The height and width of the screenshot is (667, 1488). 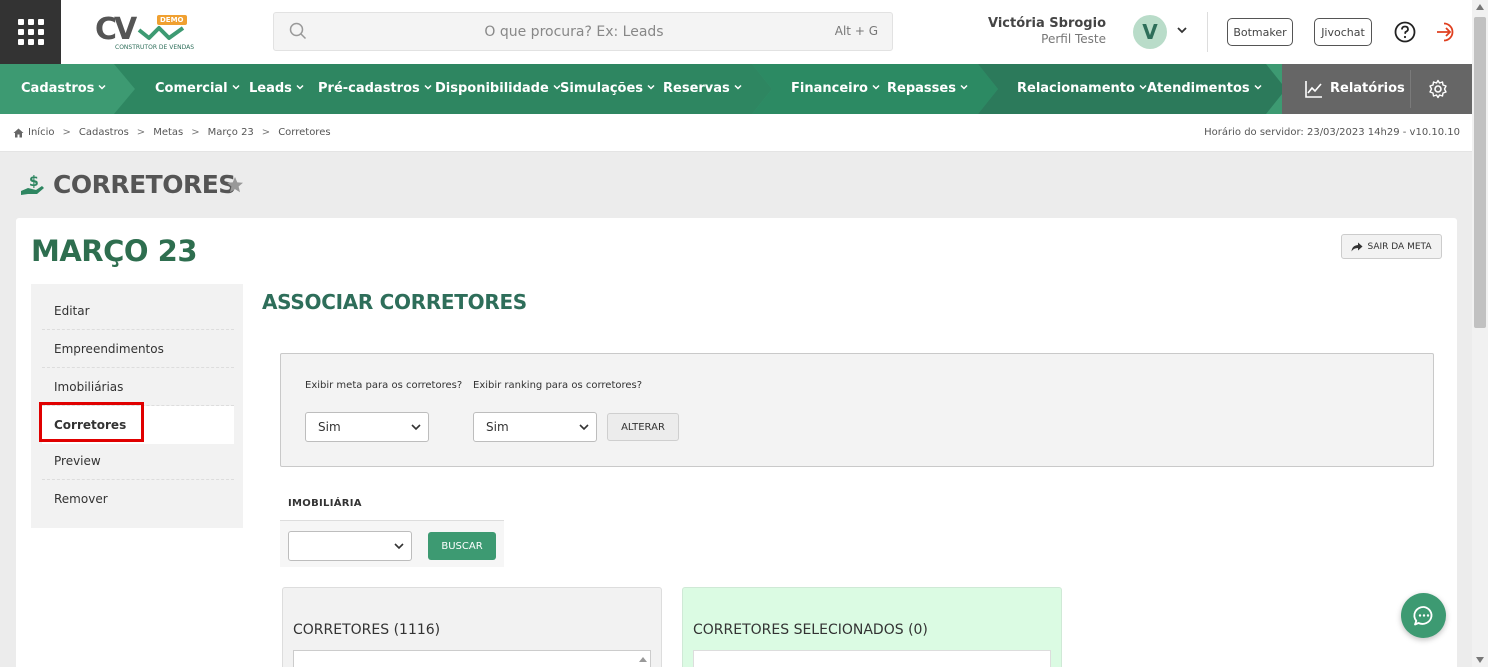 I want to click on header-divider, so click(x=1207, y=32).